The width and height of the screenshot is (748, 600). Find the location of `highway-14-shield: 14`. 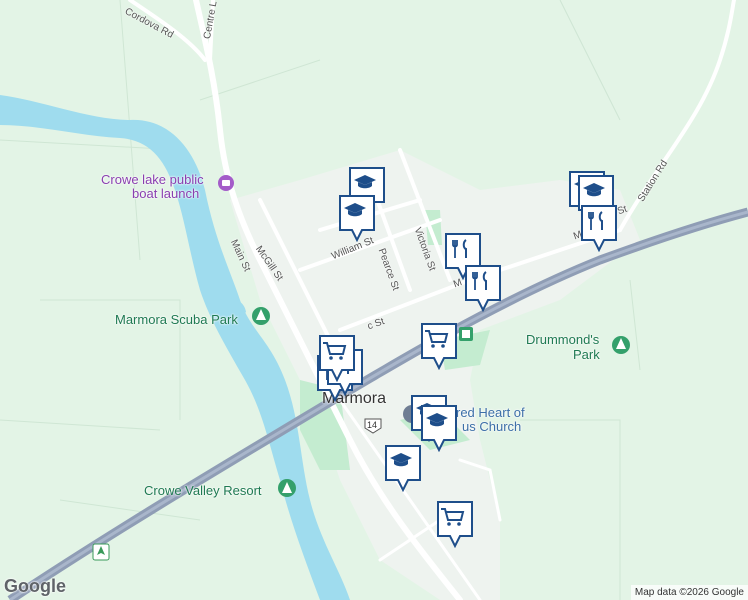

highway-14-shield: 14 is located at coordinates (373, 426).